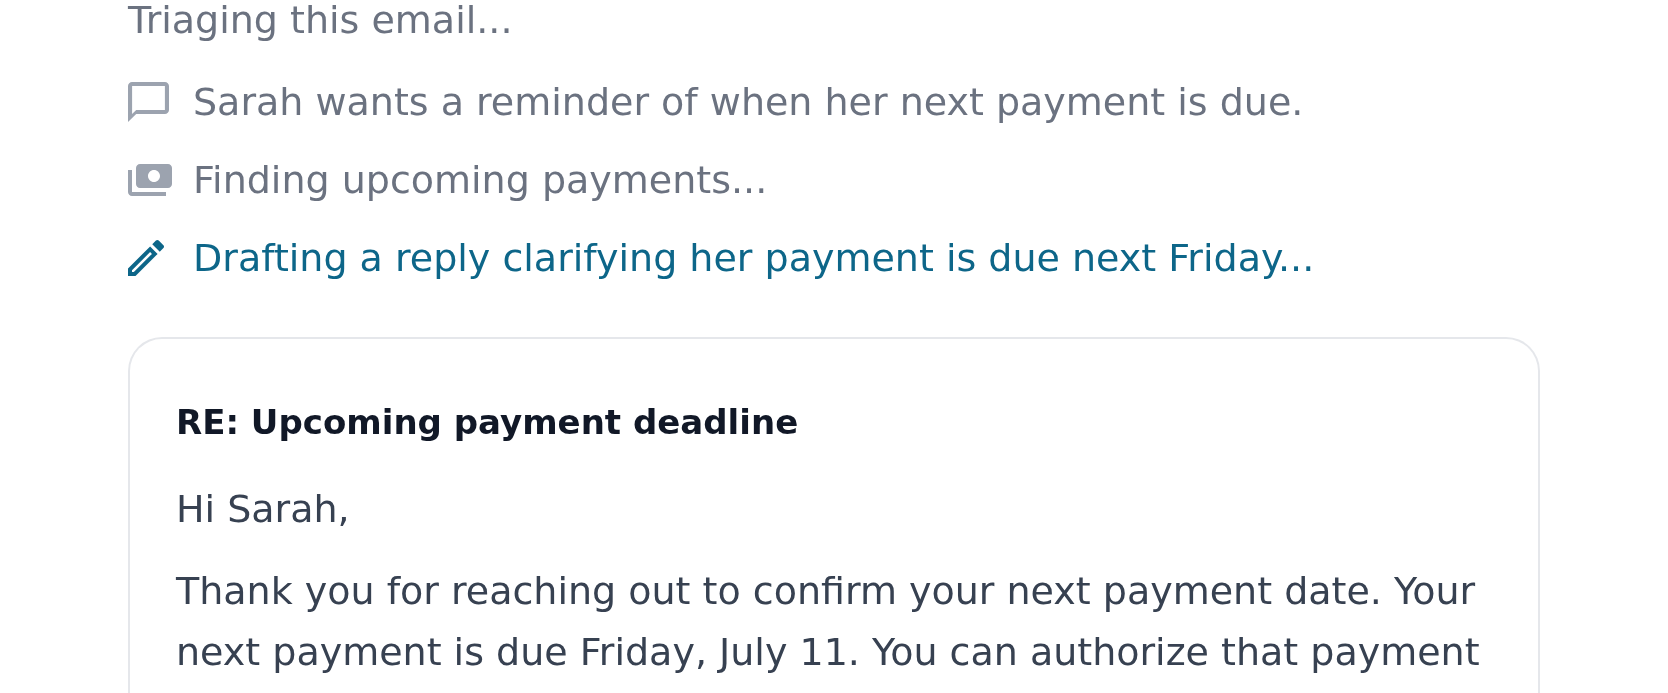 The height and width of the screenshot is (693, 1668). Describe the element at coordinates (749, 102) in the screenshot. I see `step-text: Sarah wants a reminder of when her next payment is due.` at that location.